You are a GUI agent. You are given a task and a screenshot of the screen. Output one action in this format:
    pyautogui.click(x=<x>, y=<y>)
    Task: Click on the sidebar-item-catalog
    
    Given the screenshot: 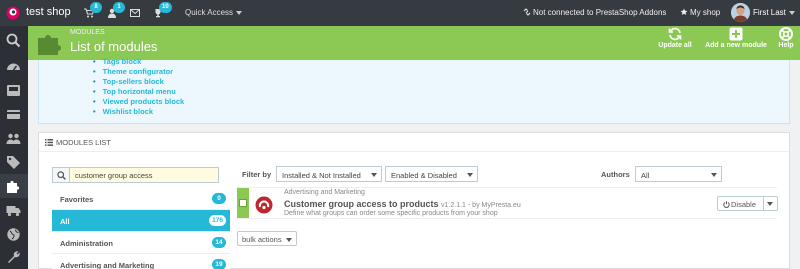 What is the action you would take?
    pyautogui.click(x=14, y=114)
    